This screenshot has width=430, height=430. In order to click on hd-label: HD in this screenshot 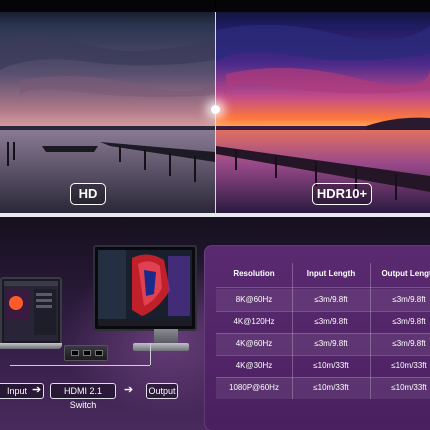, I will do `click(88, 194)`.